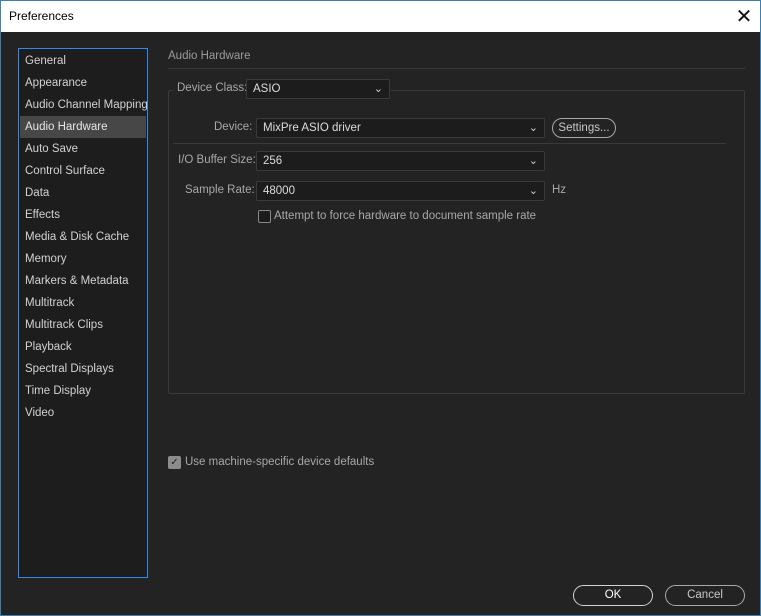 This screenshot has width=761, height=616. Describe the element at coordinates (84, 105) in the screenshot. I see `sidebar-item-audio-channel-mapping: Audio Channel Mapping` at that location.